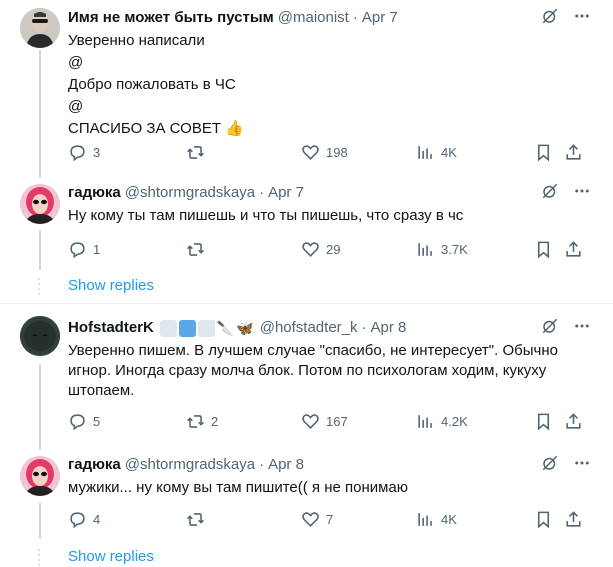  I want to click on like-count: 167, so click(337, 421).